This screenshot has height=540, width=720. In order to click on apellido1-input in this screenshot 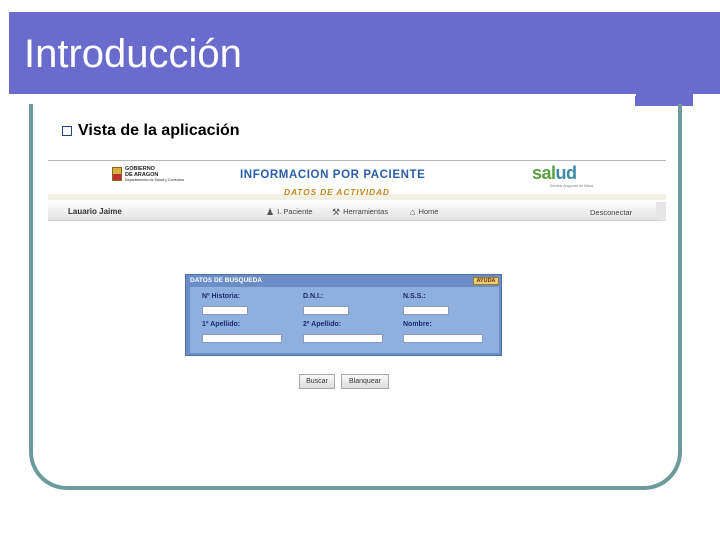, I will do `click(242, 338)`.